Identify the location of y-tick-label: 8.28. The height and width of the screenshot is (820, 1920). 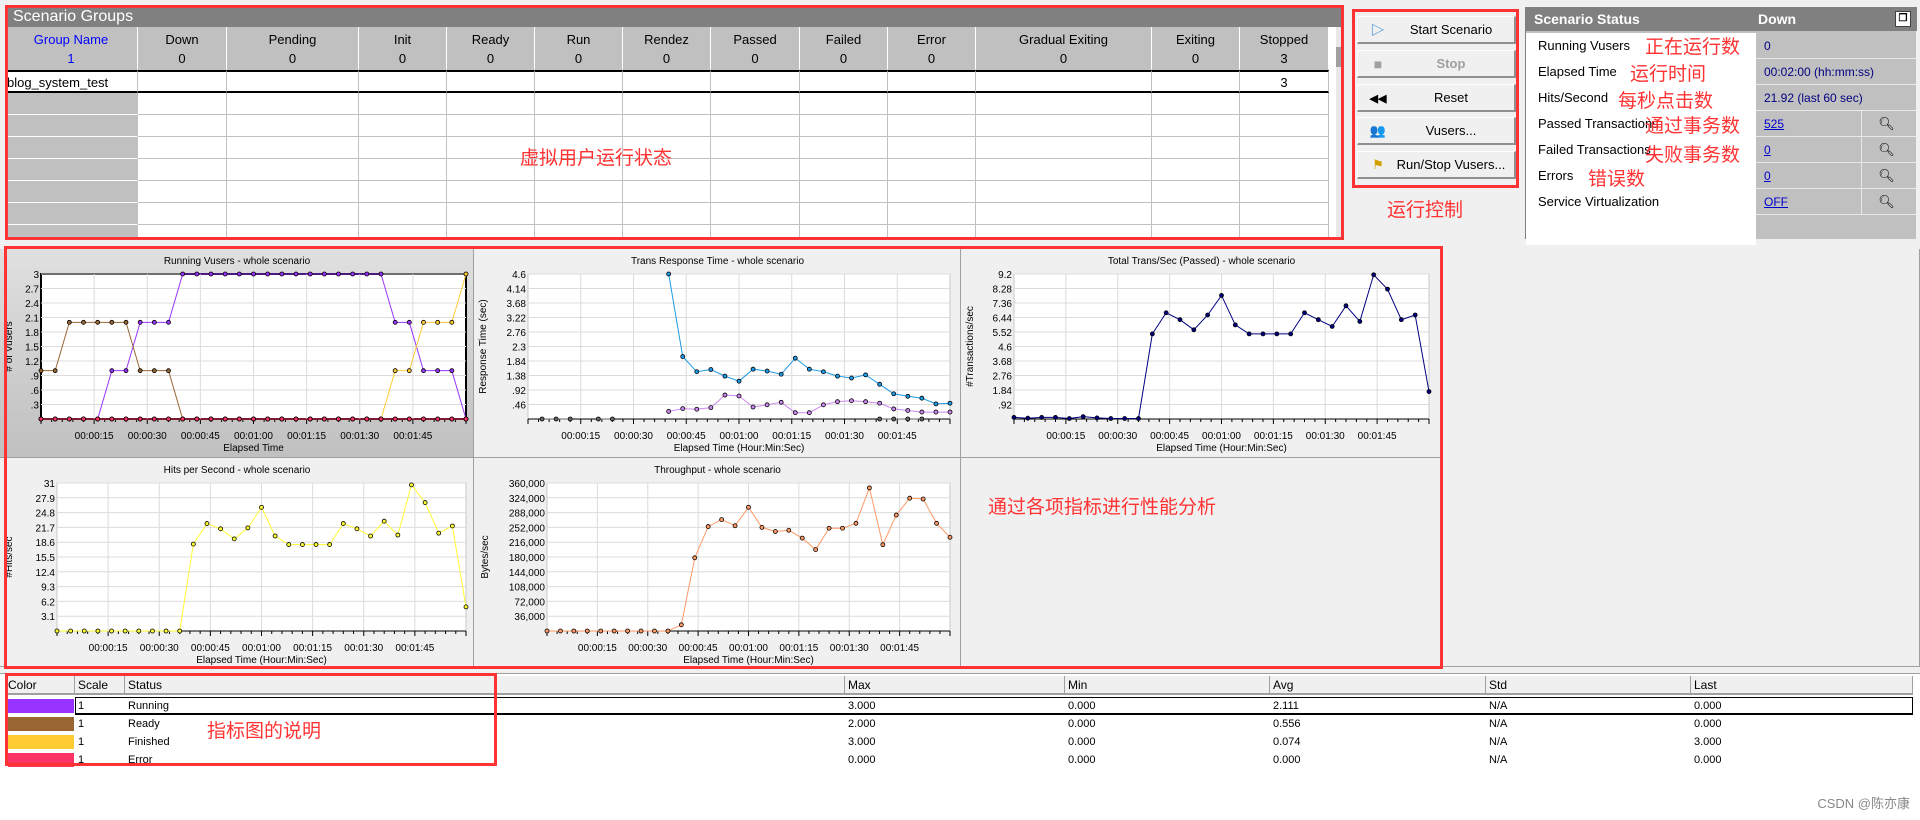
(1003, 290).